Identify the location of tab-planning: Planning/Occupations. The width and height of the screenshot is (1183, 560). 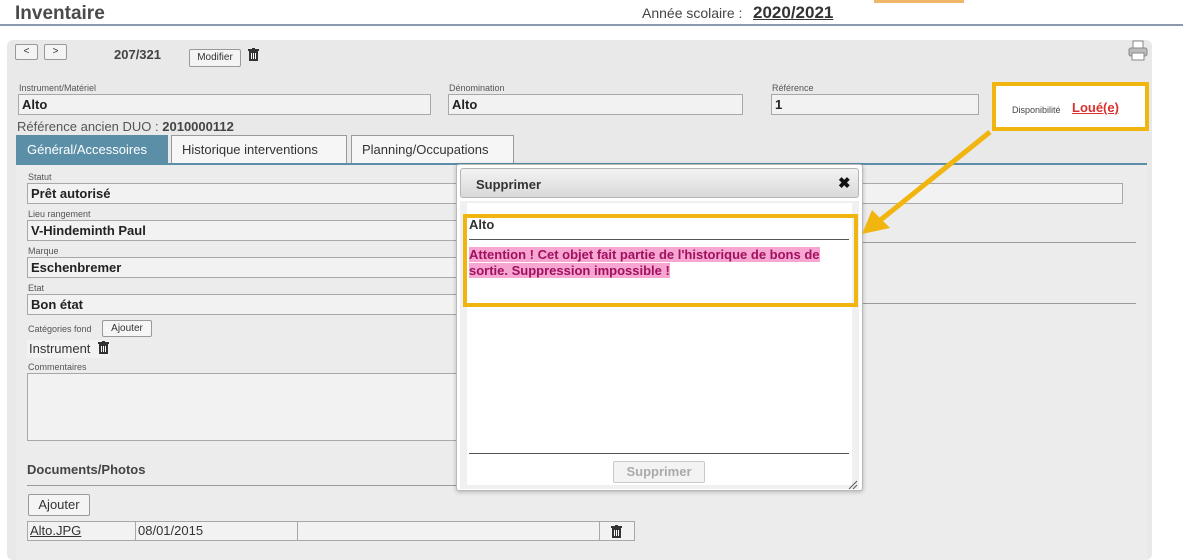
(432, 149).